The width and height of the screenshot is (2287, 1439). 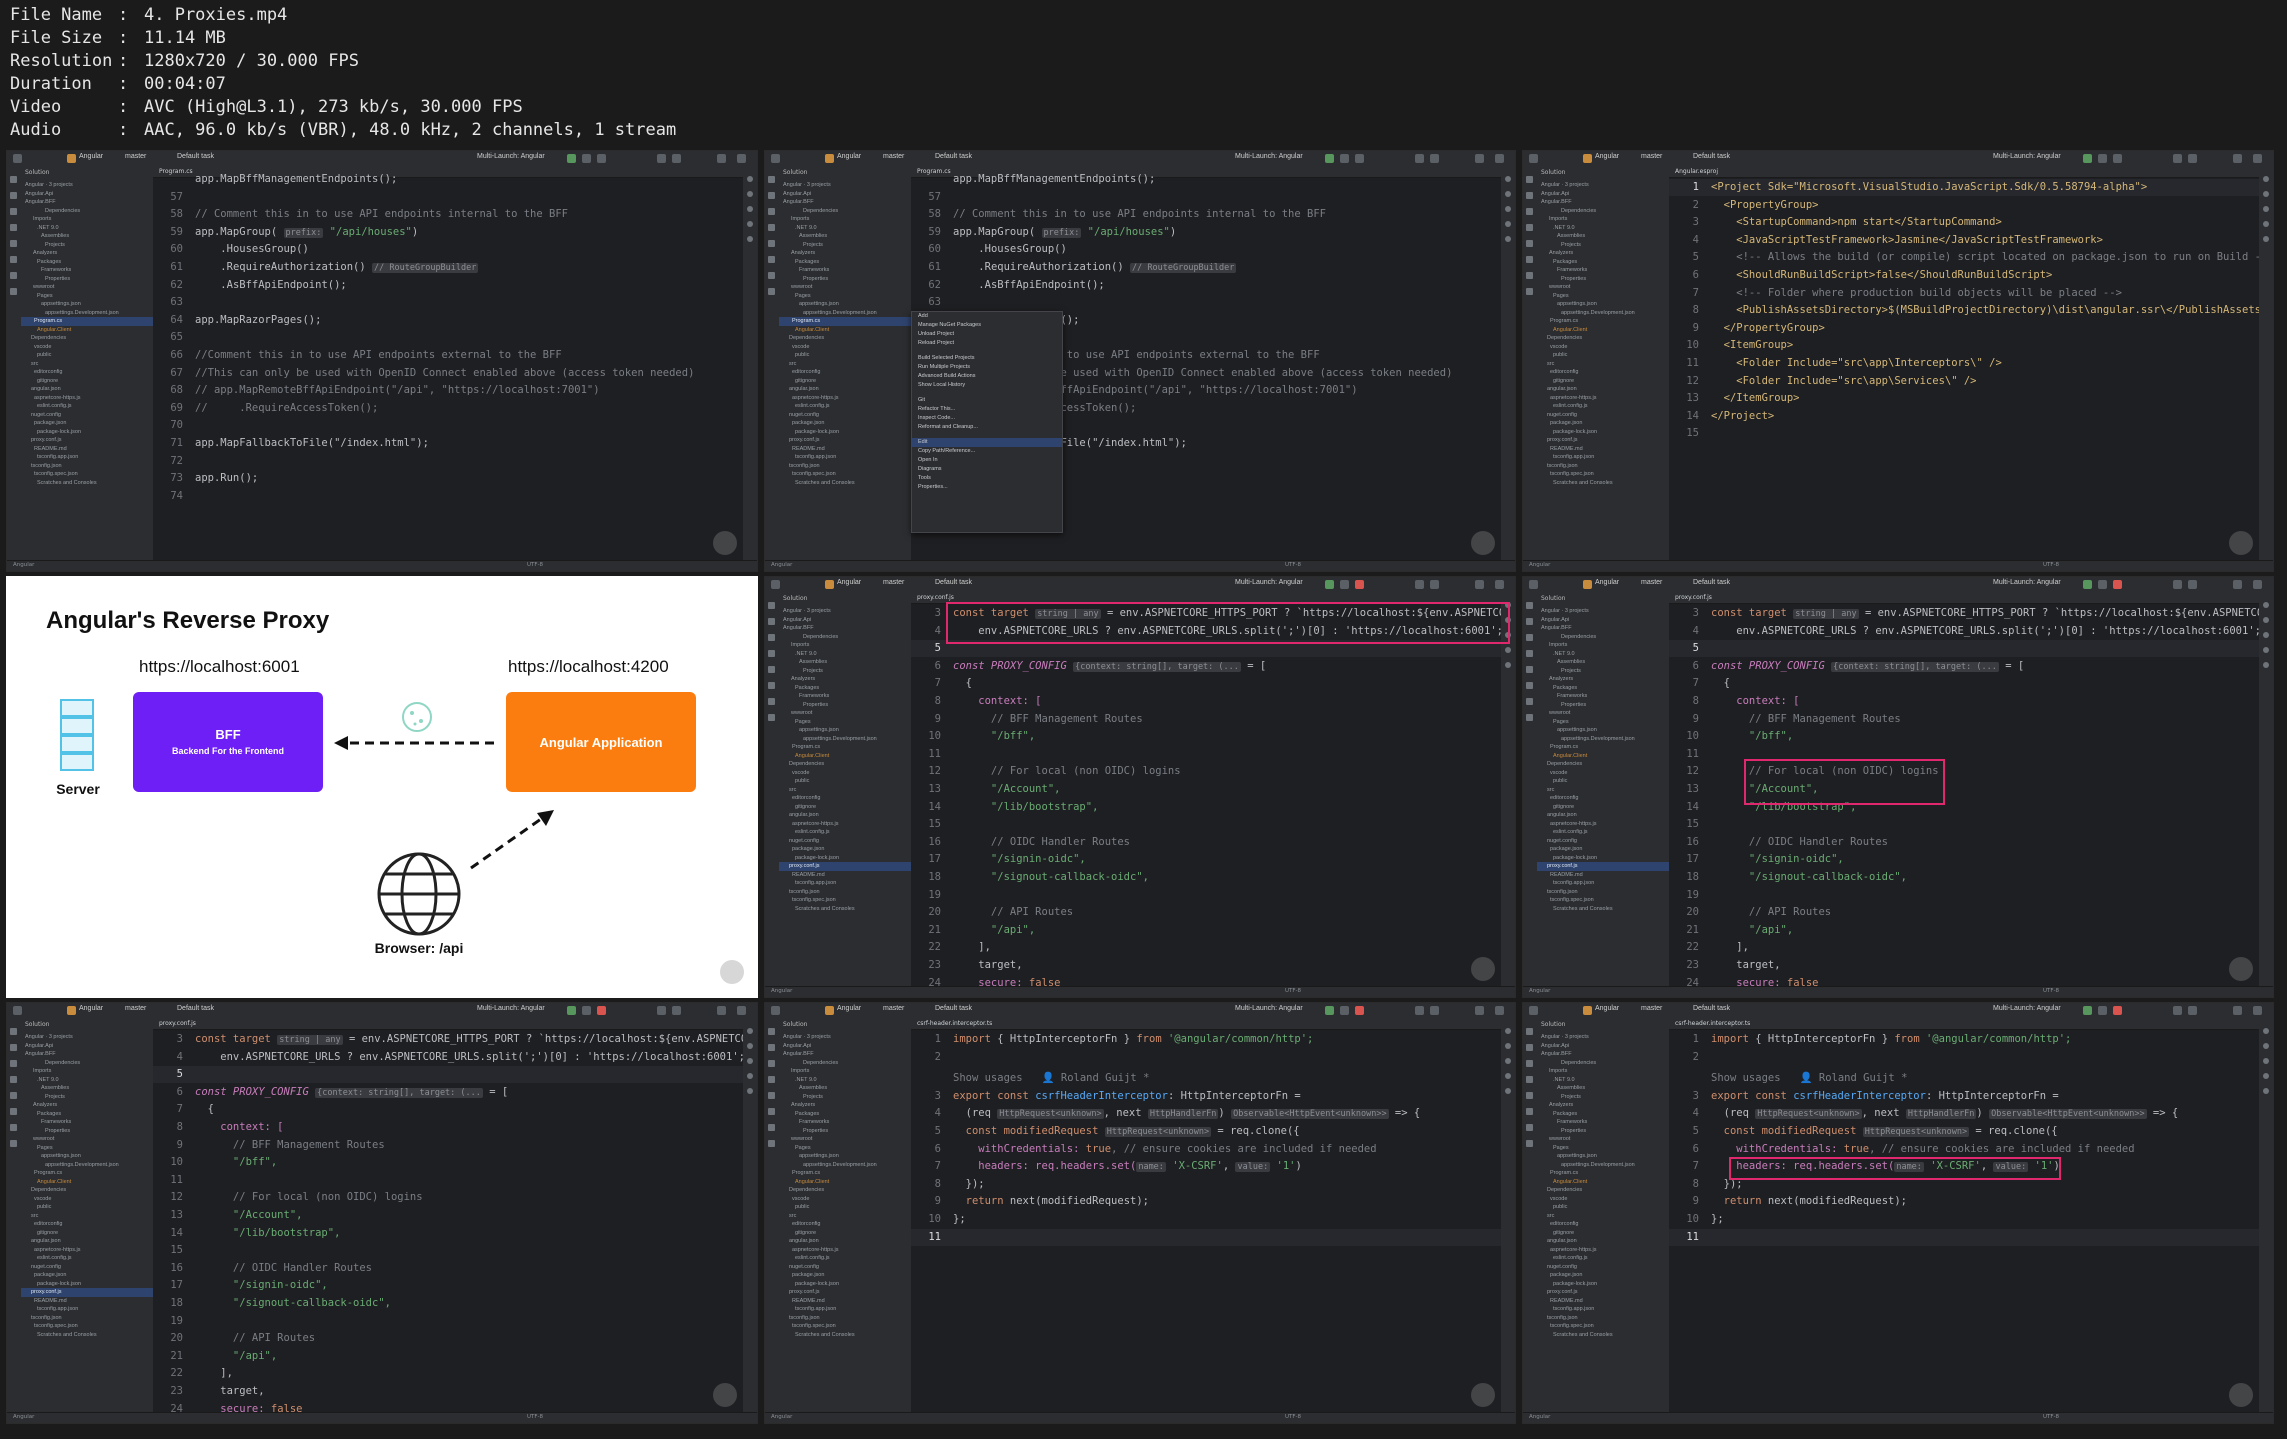 I want to click on project-tree-item: angular.json, so click(x=1603, y=389).